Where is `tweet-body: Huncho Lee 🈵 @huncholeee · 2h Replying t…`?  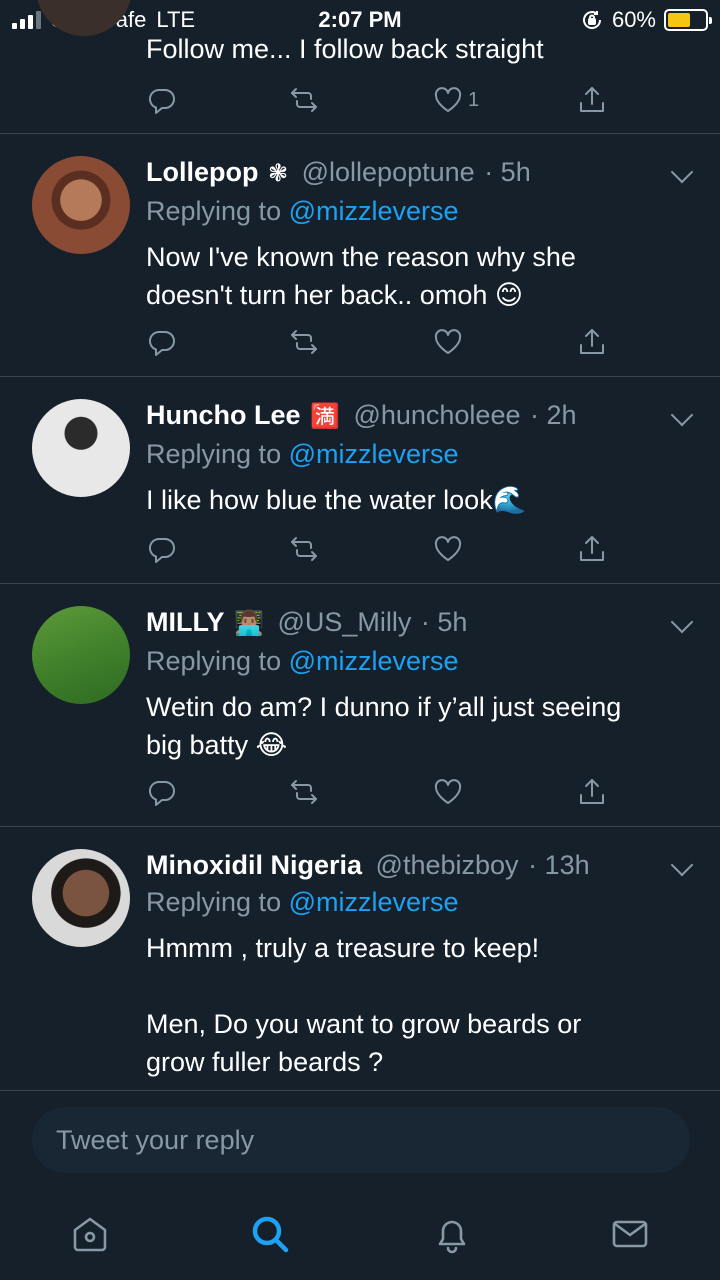 tweet-body: Huncho Lee 🈵 @huncholeee · 2h Replying t… is located at coordinates (418, 458).